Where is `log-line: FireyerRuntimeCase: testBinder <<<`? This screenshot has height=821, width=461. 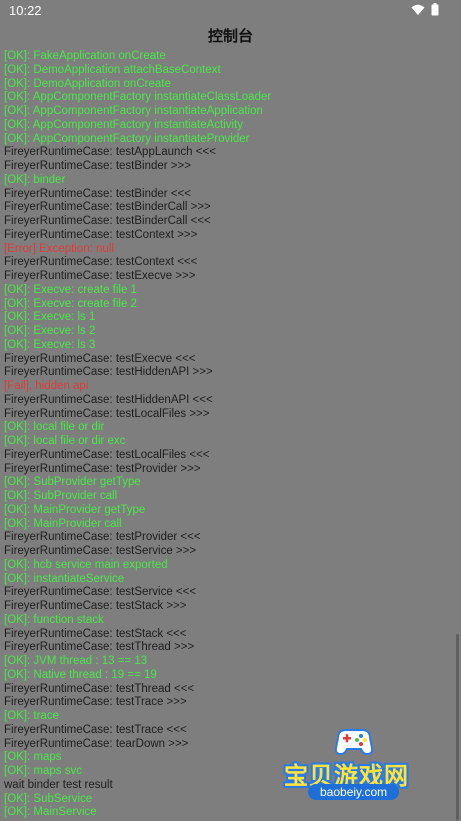 log-line: FireyerRuntimeCase: testBinder <<< is located at coordinates (97, 193).